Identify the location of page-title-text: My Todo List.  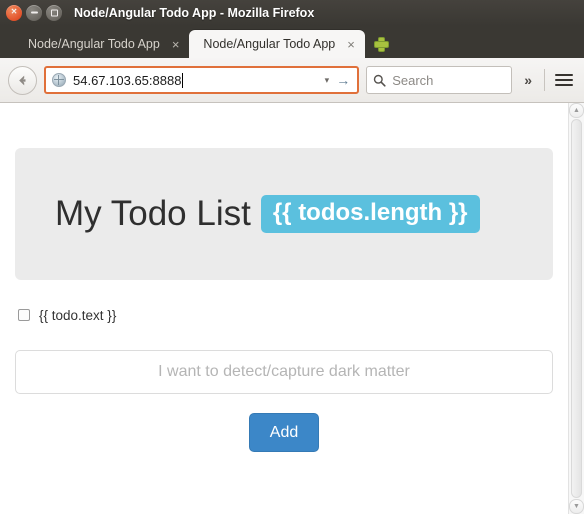
(153, 213).